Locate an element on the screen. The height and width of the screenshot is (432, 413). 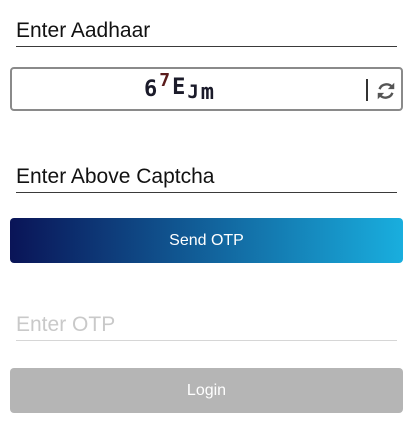
refresh-captcha-button is located at coordinates (386, 91).